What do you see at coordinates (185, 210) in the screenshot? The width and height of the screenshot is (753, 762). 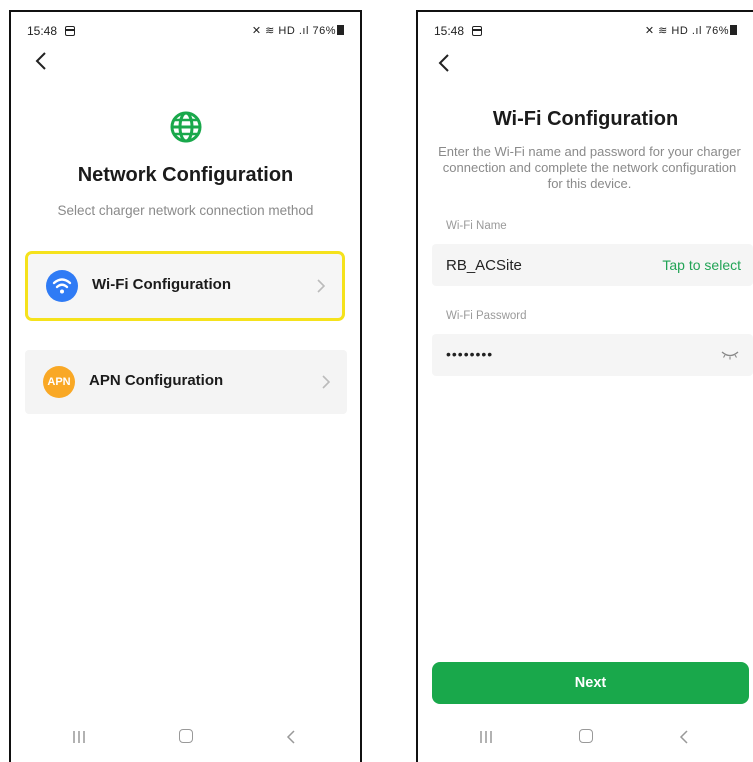 I see `page-subtitle: Select charger network connection method` at bounding box center [185, 210].